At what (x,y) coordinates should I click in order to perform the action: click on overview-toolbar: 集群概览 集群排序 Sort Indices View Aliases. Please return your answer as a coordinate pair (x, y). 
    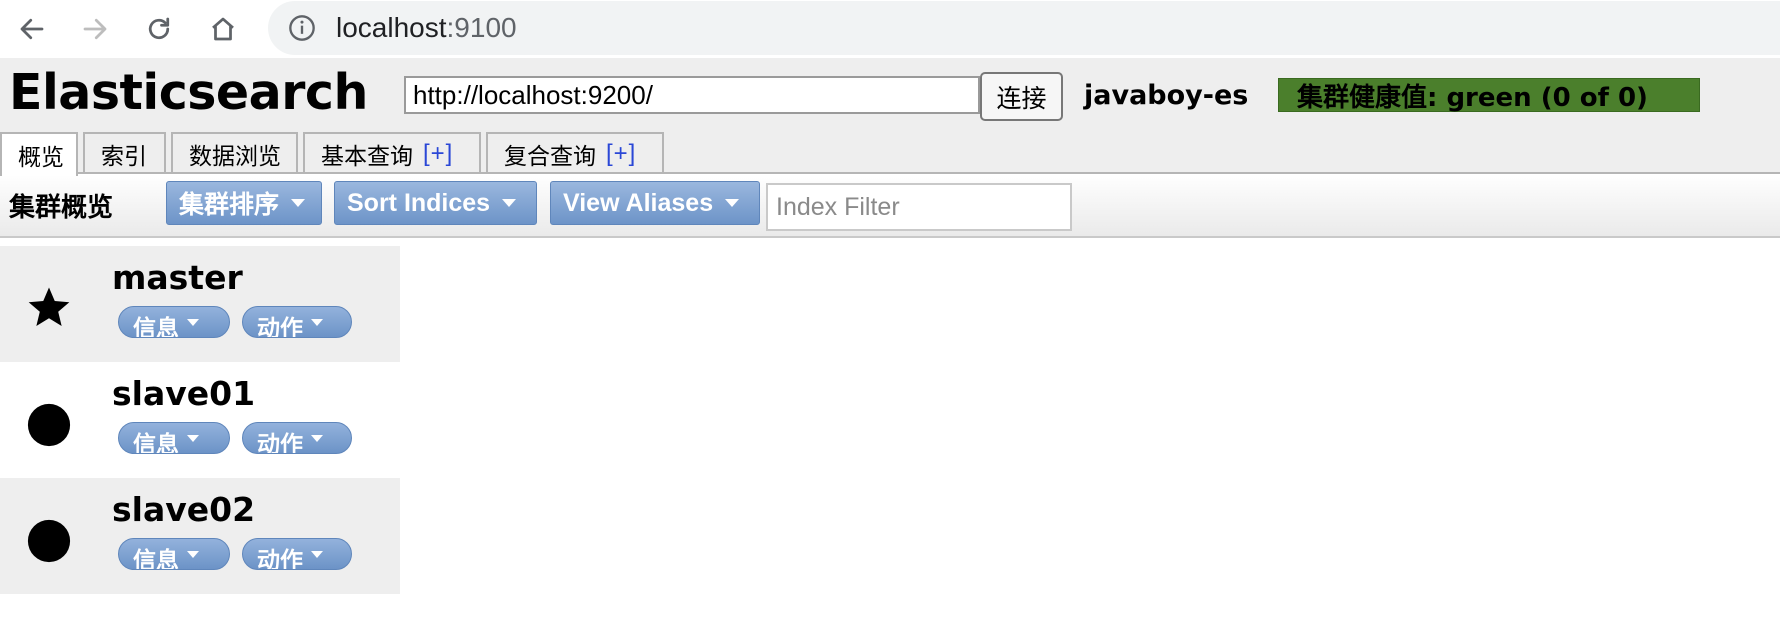
    Looking at the image, I should click on (890, 206).